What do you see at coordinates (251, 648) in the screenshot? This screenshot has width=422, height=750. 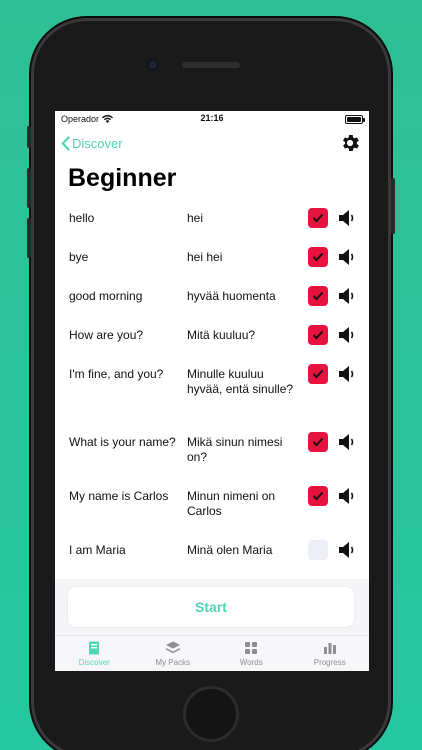 I see `grid-icon` at bounding box center [251, 648].